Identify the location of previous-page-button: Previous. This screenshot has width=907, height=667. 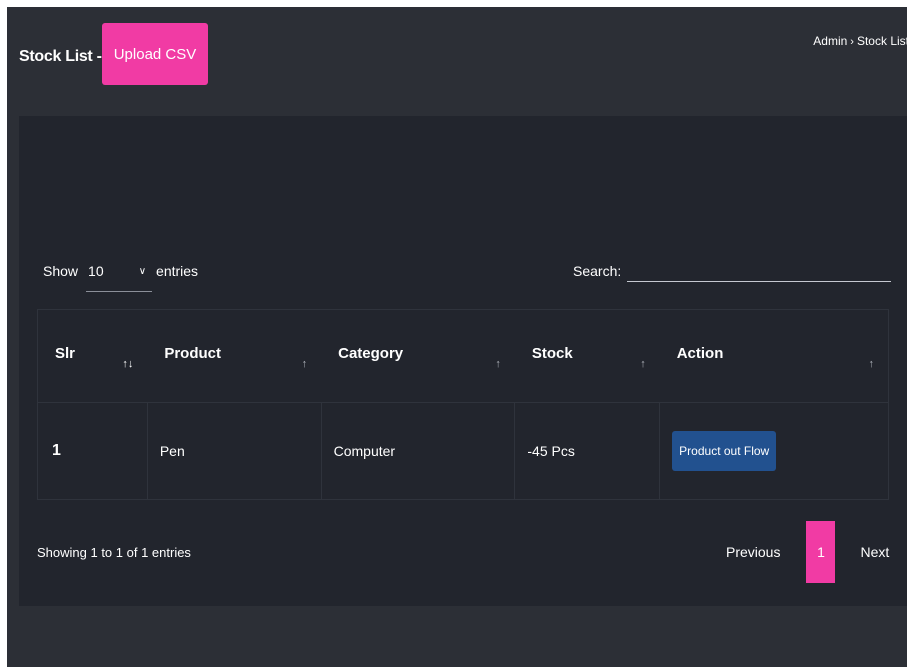
(753, 552).